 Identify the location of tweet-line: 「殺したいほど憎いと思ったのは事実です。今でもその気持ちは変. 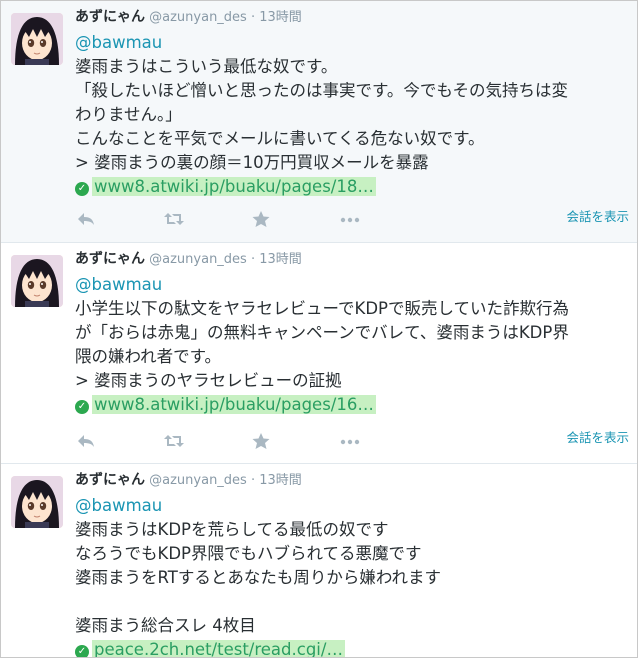
(322, 90).